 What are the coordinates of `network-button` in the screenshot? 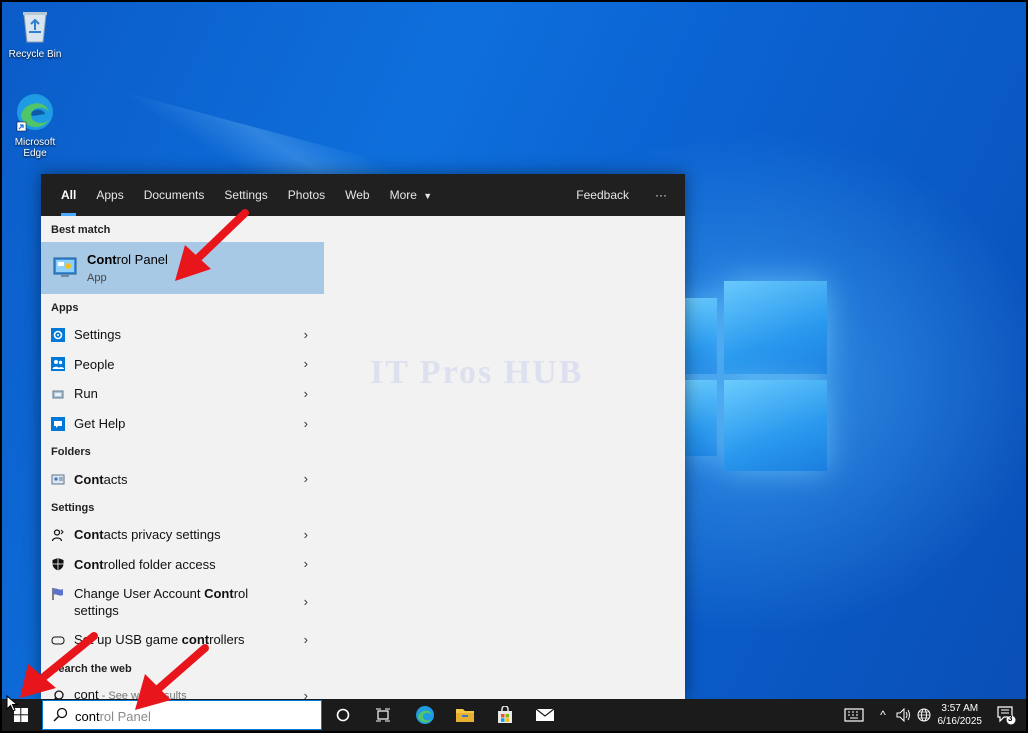 It's located at (924, 715).